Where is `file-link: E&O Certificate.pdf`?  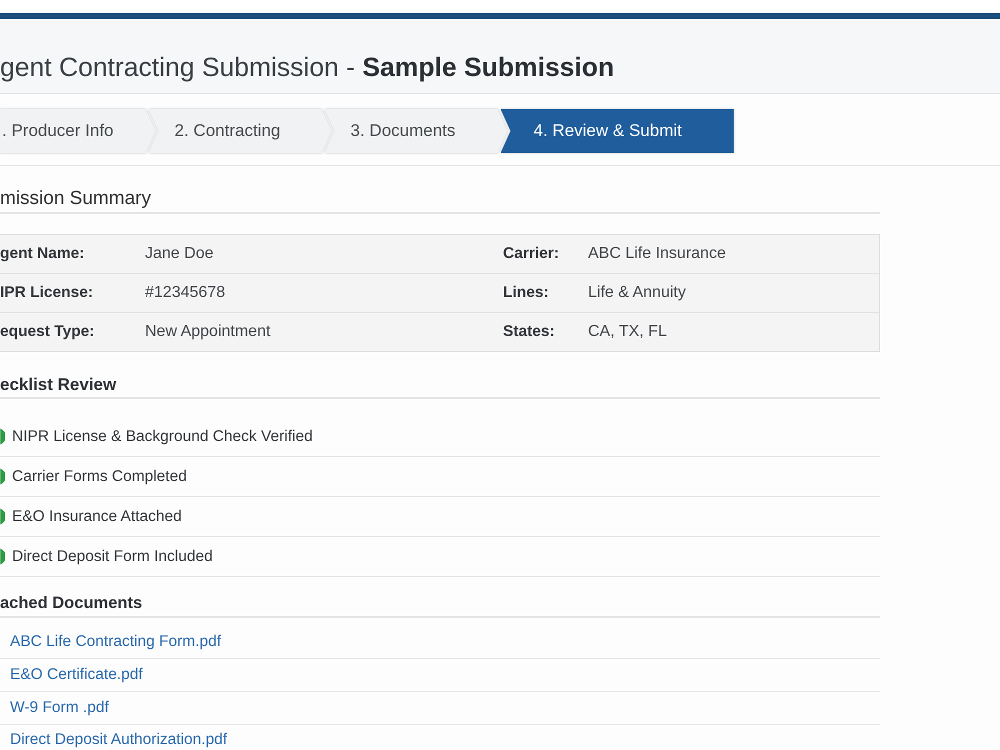 file-link: E&O Certificate.pdf is located at coordinates (76, 675).